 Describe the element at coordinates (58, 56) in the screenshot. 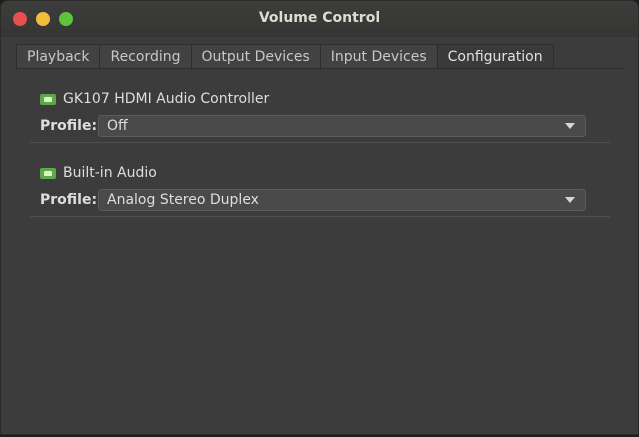

I see `tab-playback: Playback` at that location.